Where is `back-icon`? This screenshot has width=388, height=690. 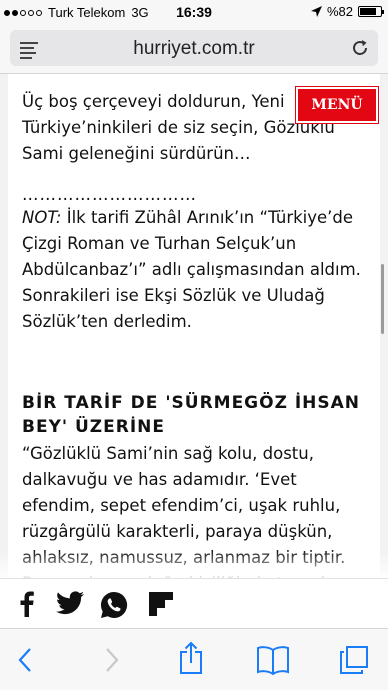
back-icon is located at coordinates (25, 660).